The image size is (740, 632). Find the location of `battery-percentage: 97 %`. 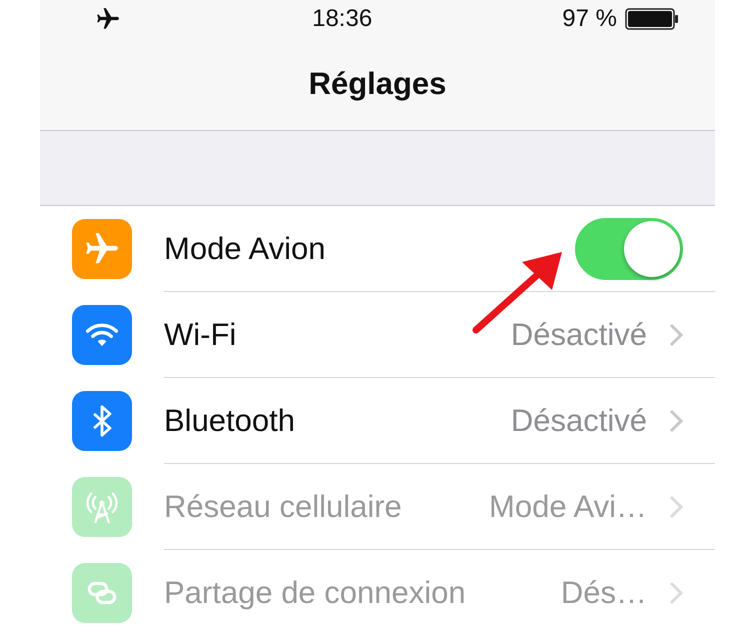

battery-percentage: 97 % is located at coordinates (589, 19).